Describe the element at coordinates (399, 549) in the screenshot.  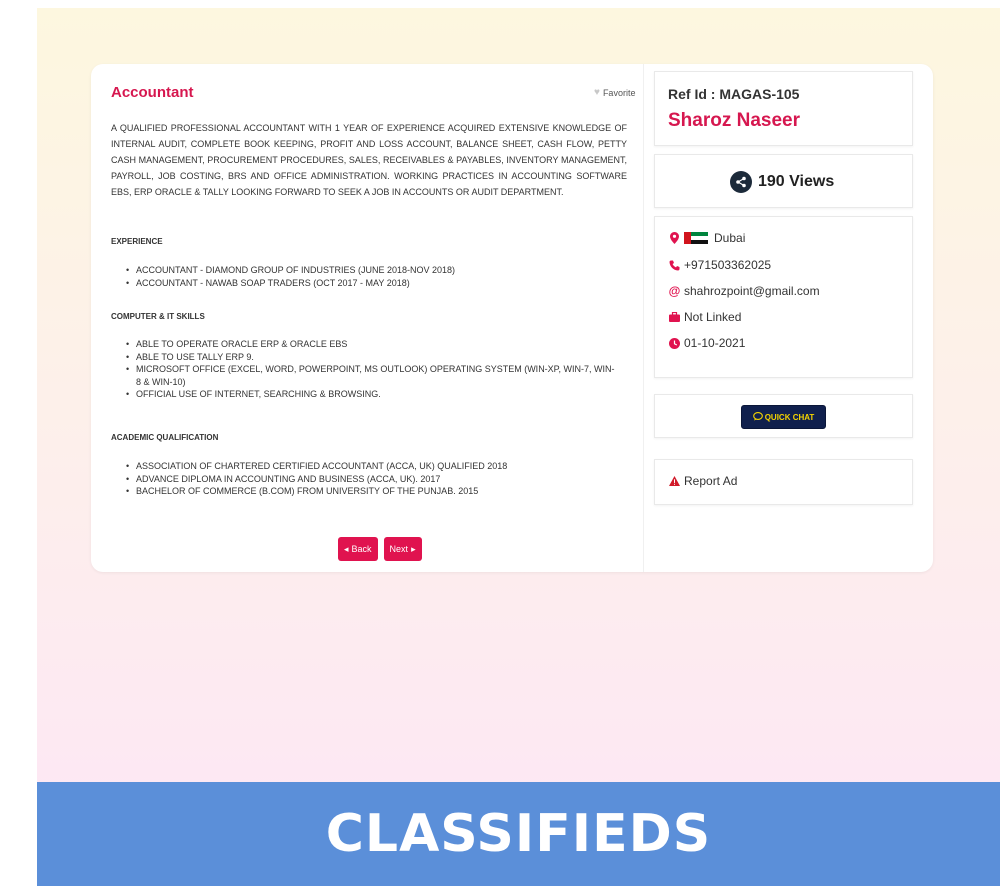
I see `next-label: Next` at that location.